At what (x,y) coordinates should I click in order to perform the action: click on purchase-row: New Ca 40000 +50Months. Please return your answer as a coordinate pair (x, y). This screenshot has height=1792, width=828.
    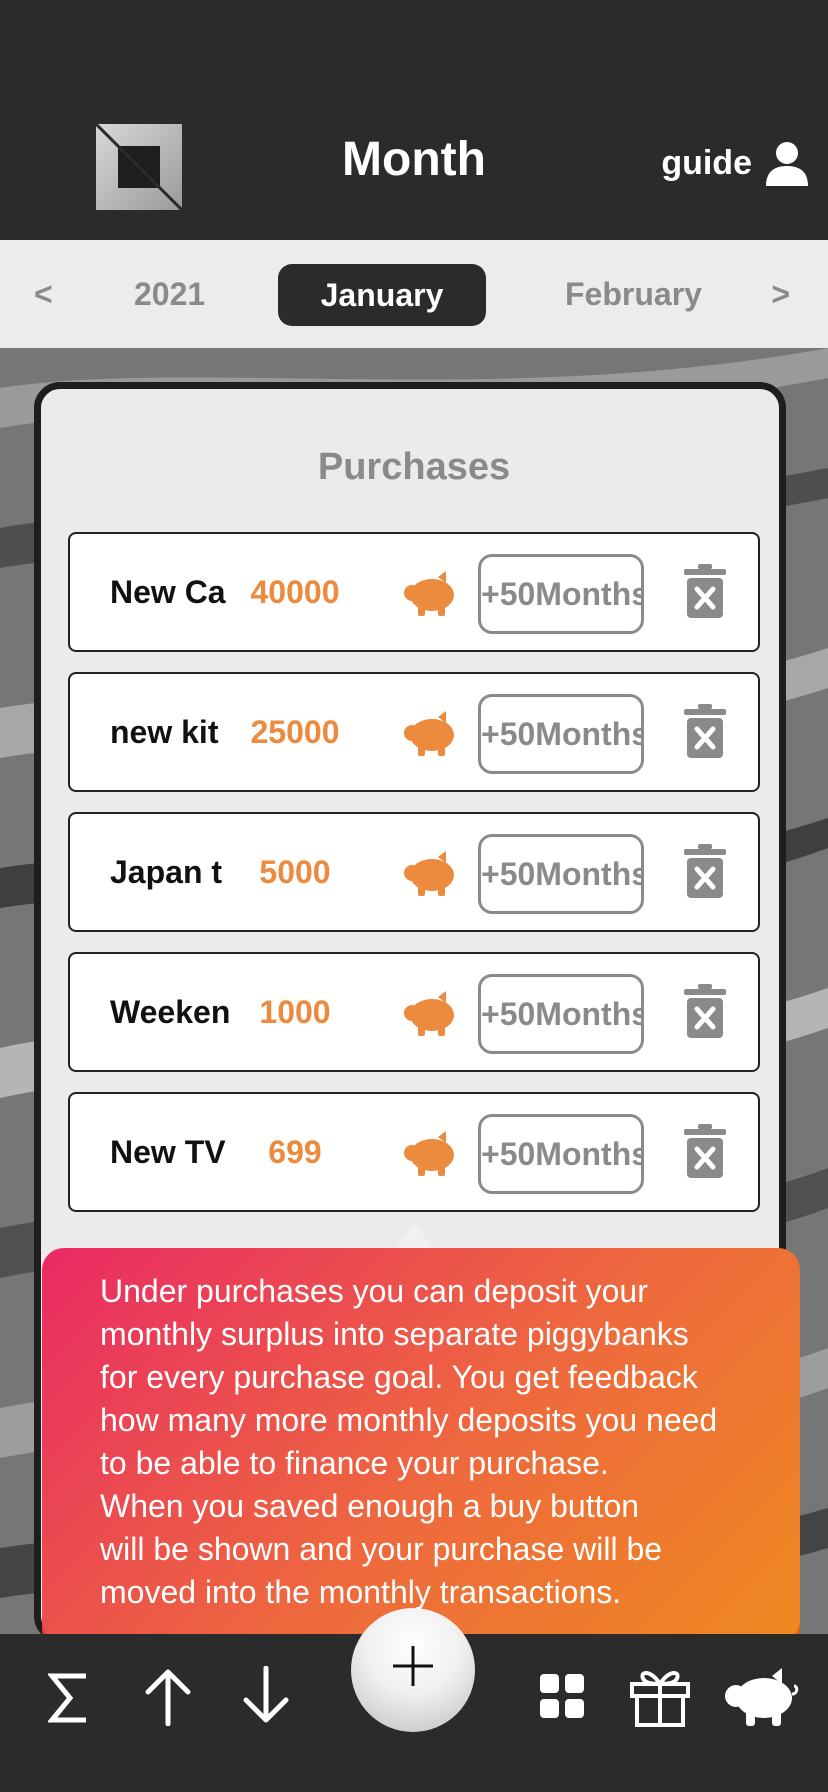
    Looking at the image, I should click on (414, 592).